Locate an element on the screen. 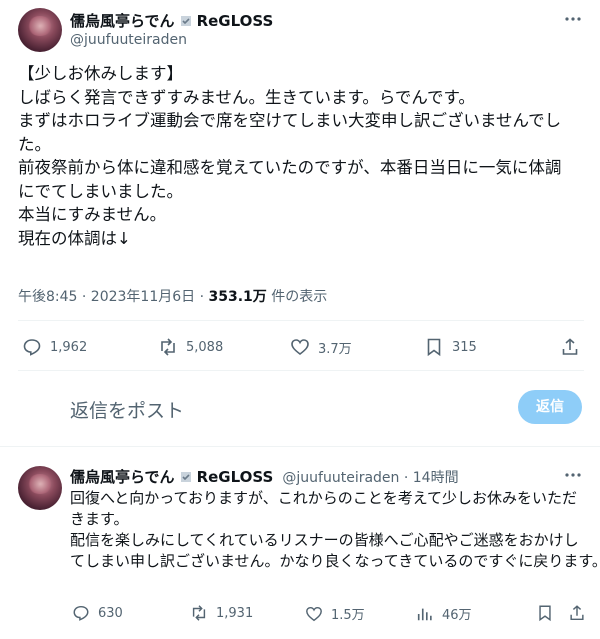 This screenshot has height=639, width=600. bookmark-action: 315 is located at coordinates (450, 347).